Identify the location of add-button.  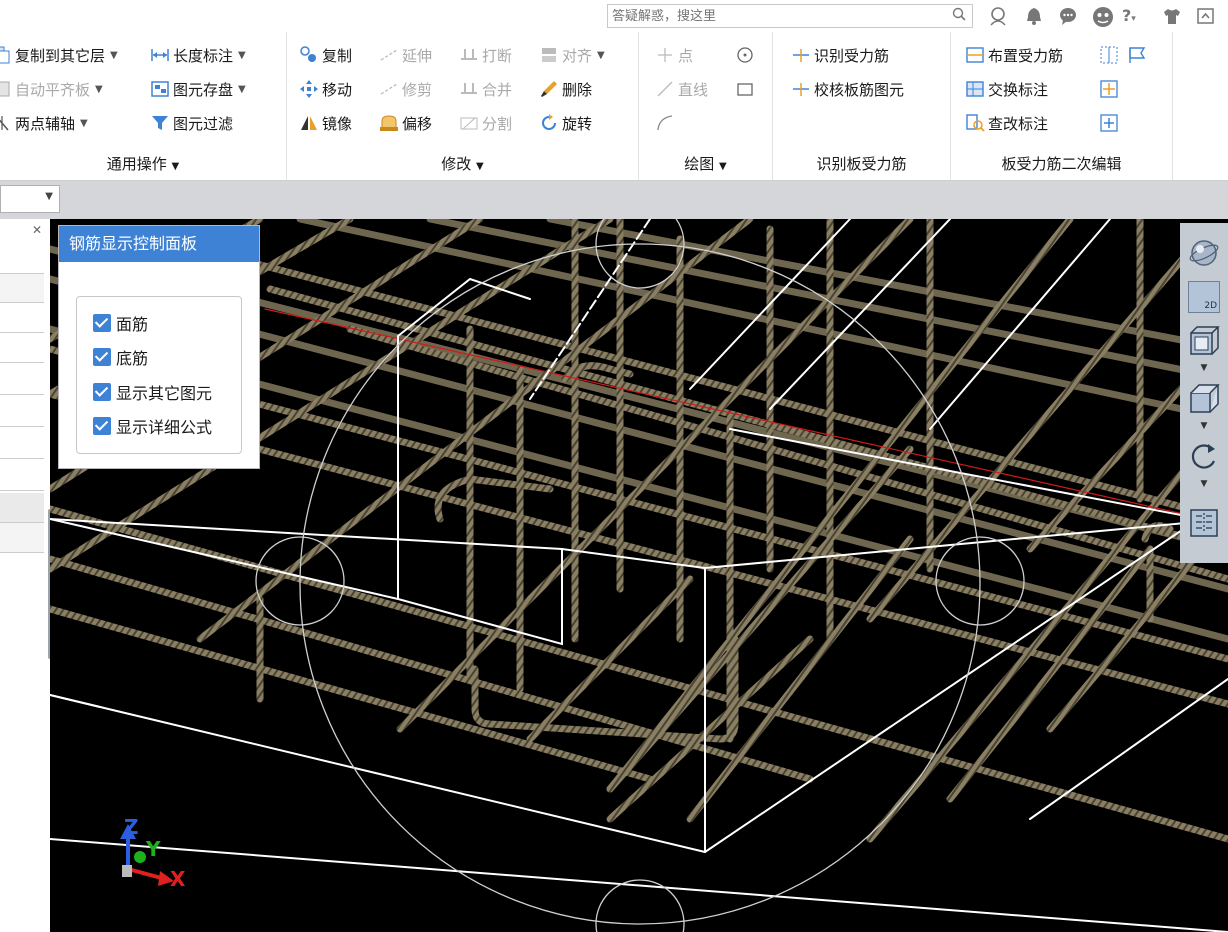
(1110, 123).